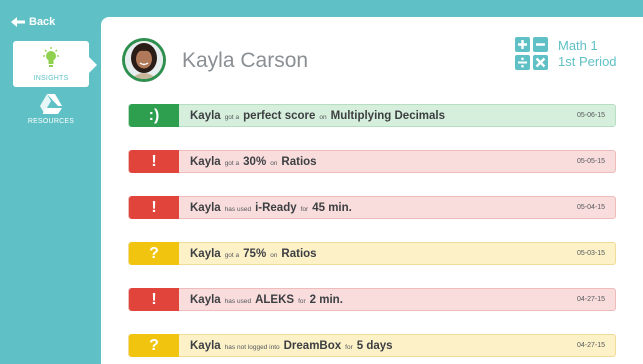 The width and height of the screenshot is (643, 364). What do you see at coordinates (590, 161) in the screenshot?
I see `insight-date: 05-05-15` at bounding box center [590, 161].